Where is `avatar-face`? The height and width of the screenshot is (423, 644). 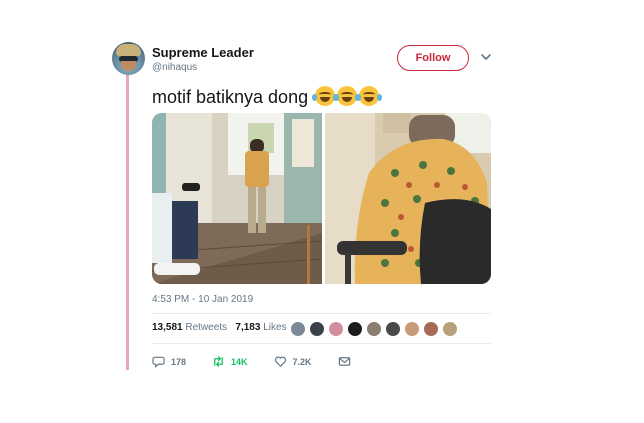
avatar-face is located at coordinates (128, 66).